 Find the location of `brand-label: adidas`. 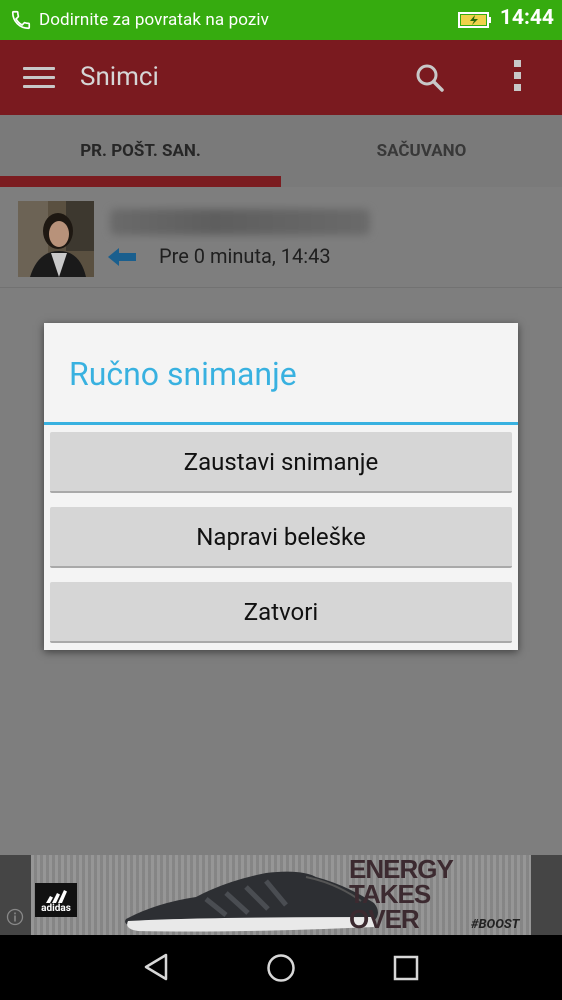

brand-label: adidas is located at coordinates (56, 908).